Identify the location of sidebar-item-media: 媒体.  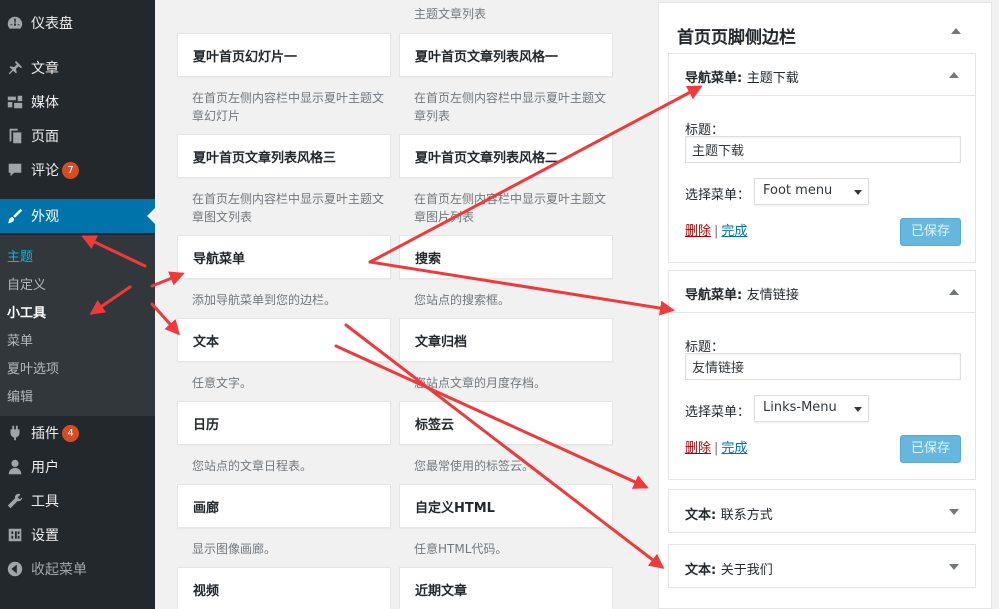
(77, 102).